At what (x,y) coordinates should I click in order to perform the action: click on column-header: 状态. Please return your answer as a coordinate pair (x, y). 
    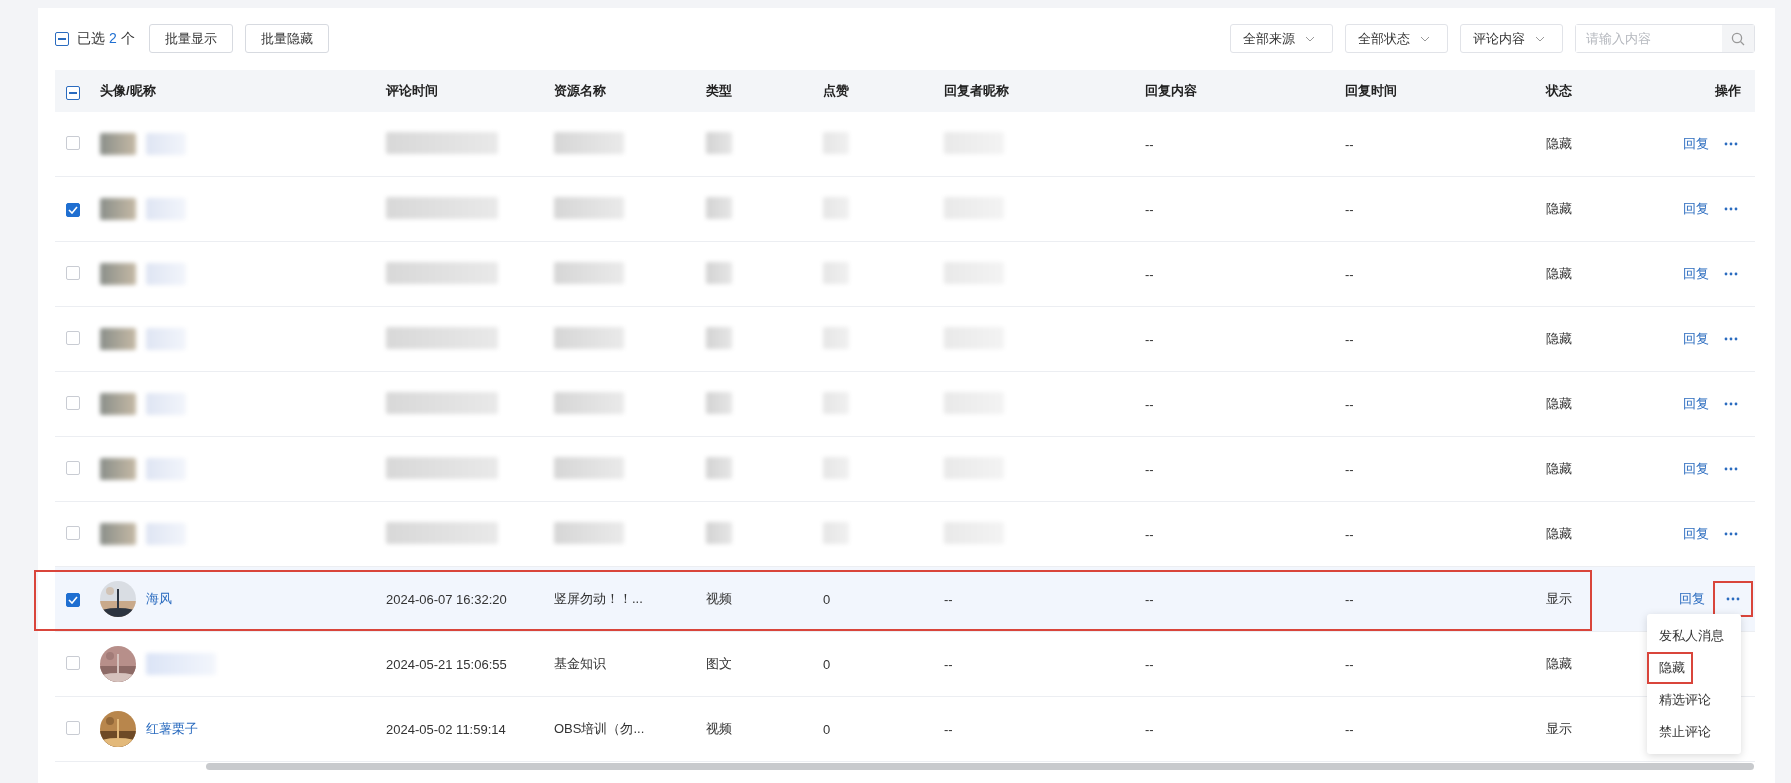
    Looking at the image, I should click on (1558, 91).